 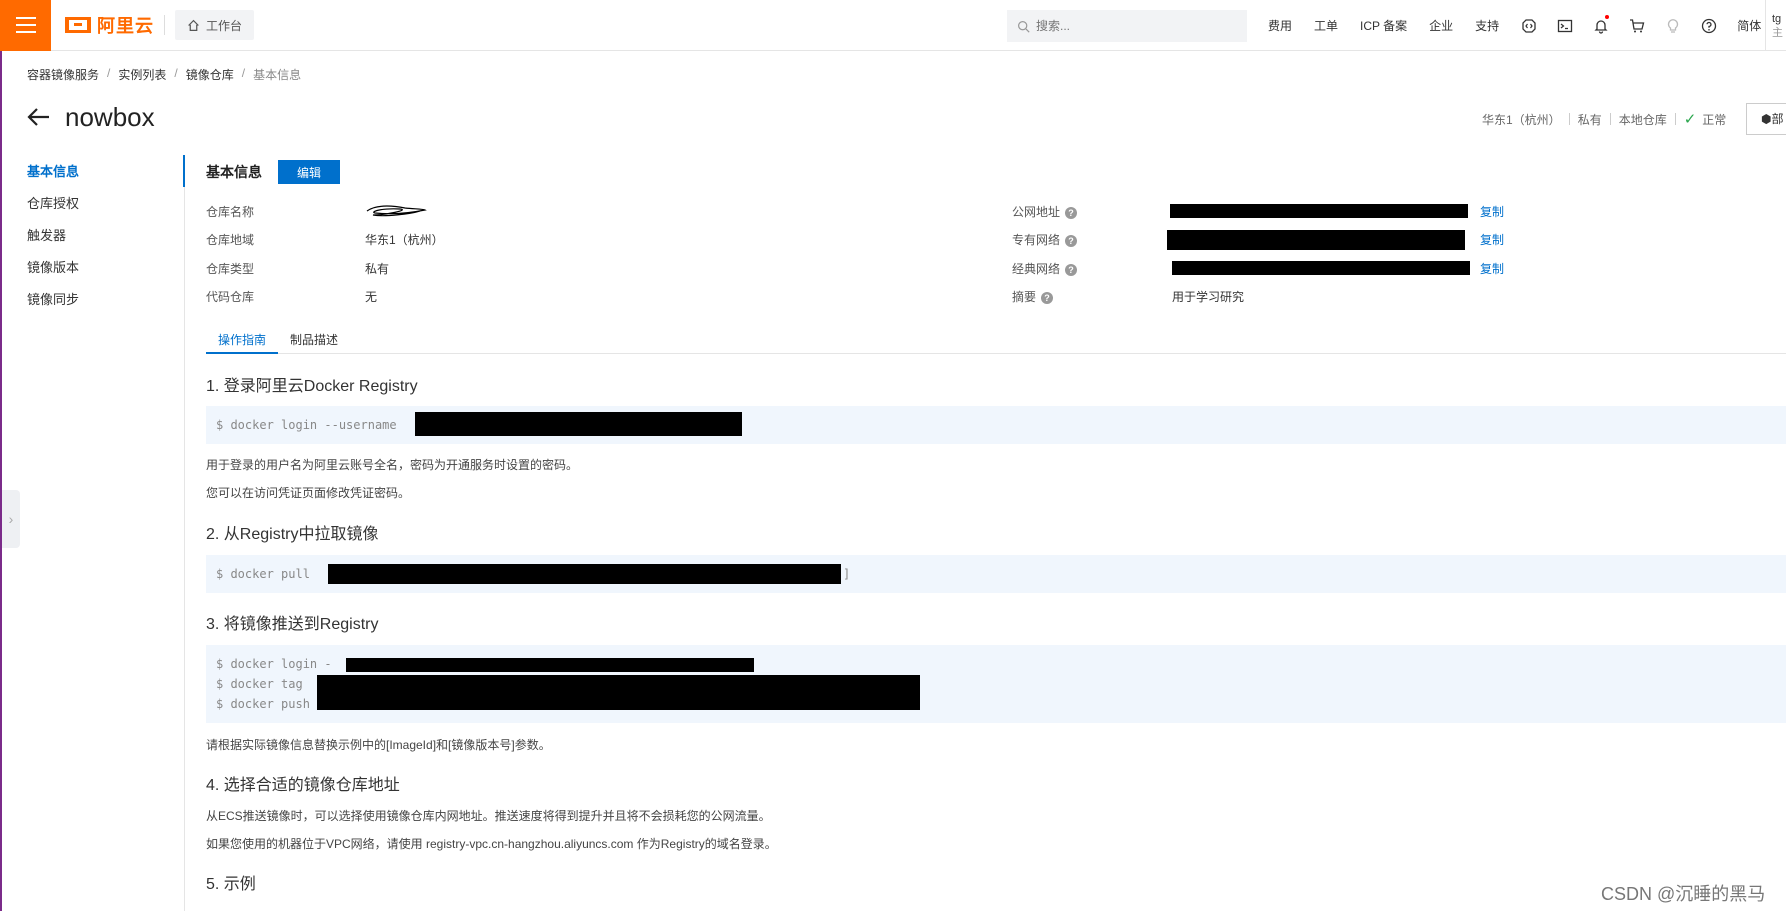 What do you see at coordinates (1441, 25) in the screenshot?
I see `link-enterprise: 企业` at bounding box center [1441, 25].